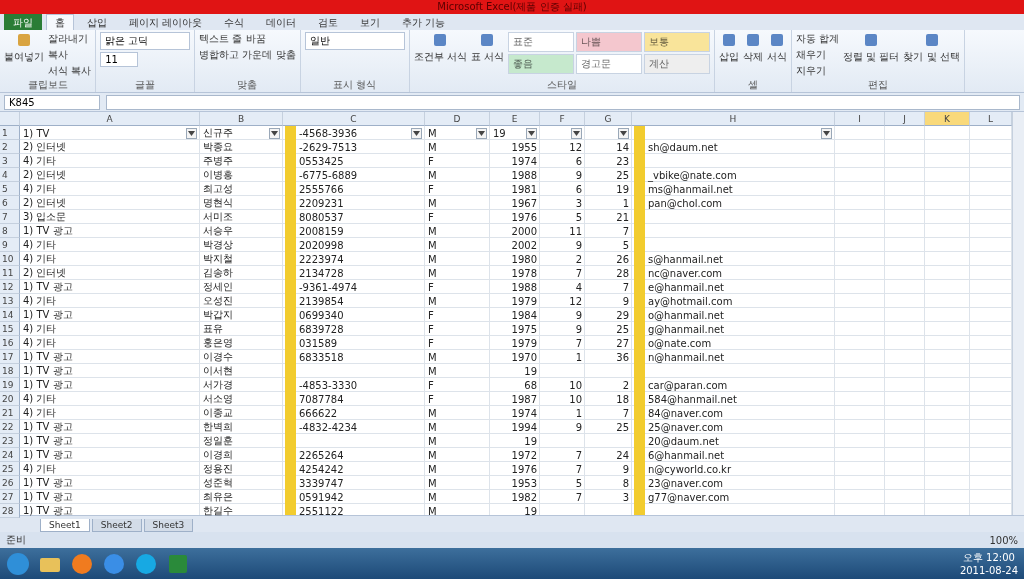 This screenshot has height=579, width=1024. I want to click on row-header: 11, so click(10, 273).